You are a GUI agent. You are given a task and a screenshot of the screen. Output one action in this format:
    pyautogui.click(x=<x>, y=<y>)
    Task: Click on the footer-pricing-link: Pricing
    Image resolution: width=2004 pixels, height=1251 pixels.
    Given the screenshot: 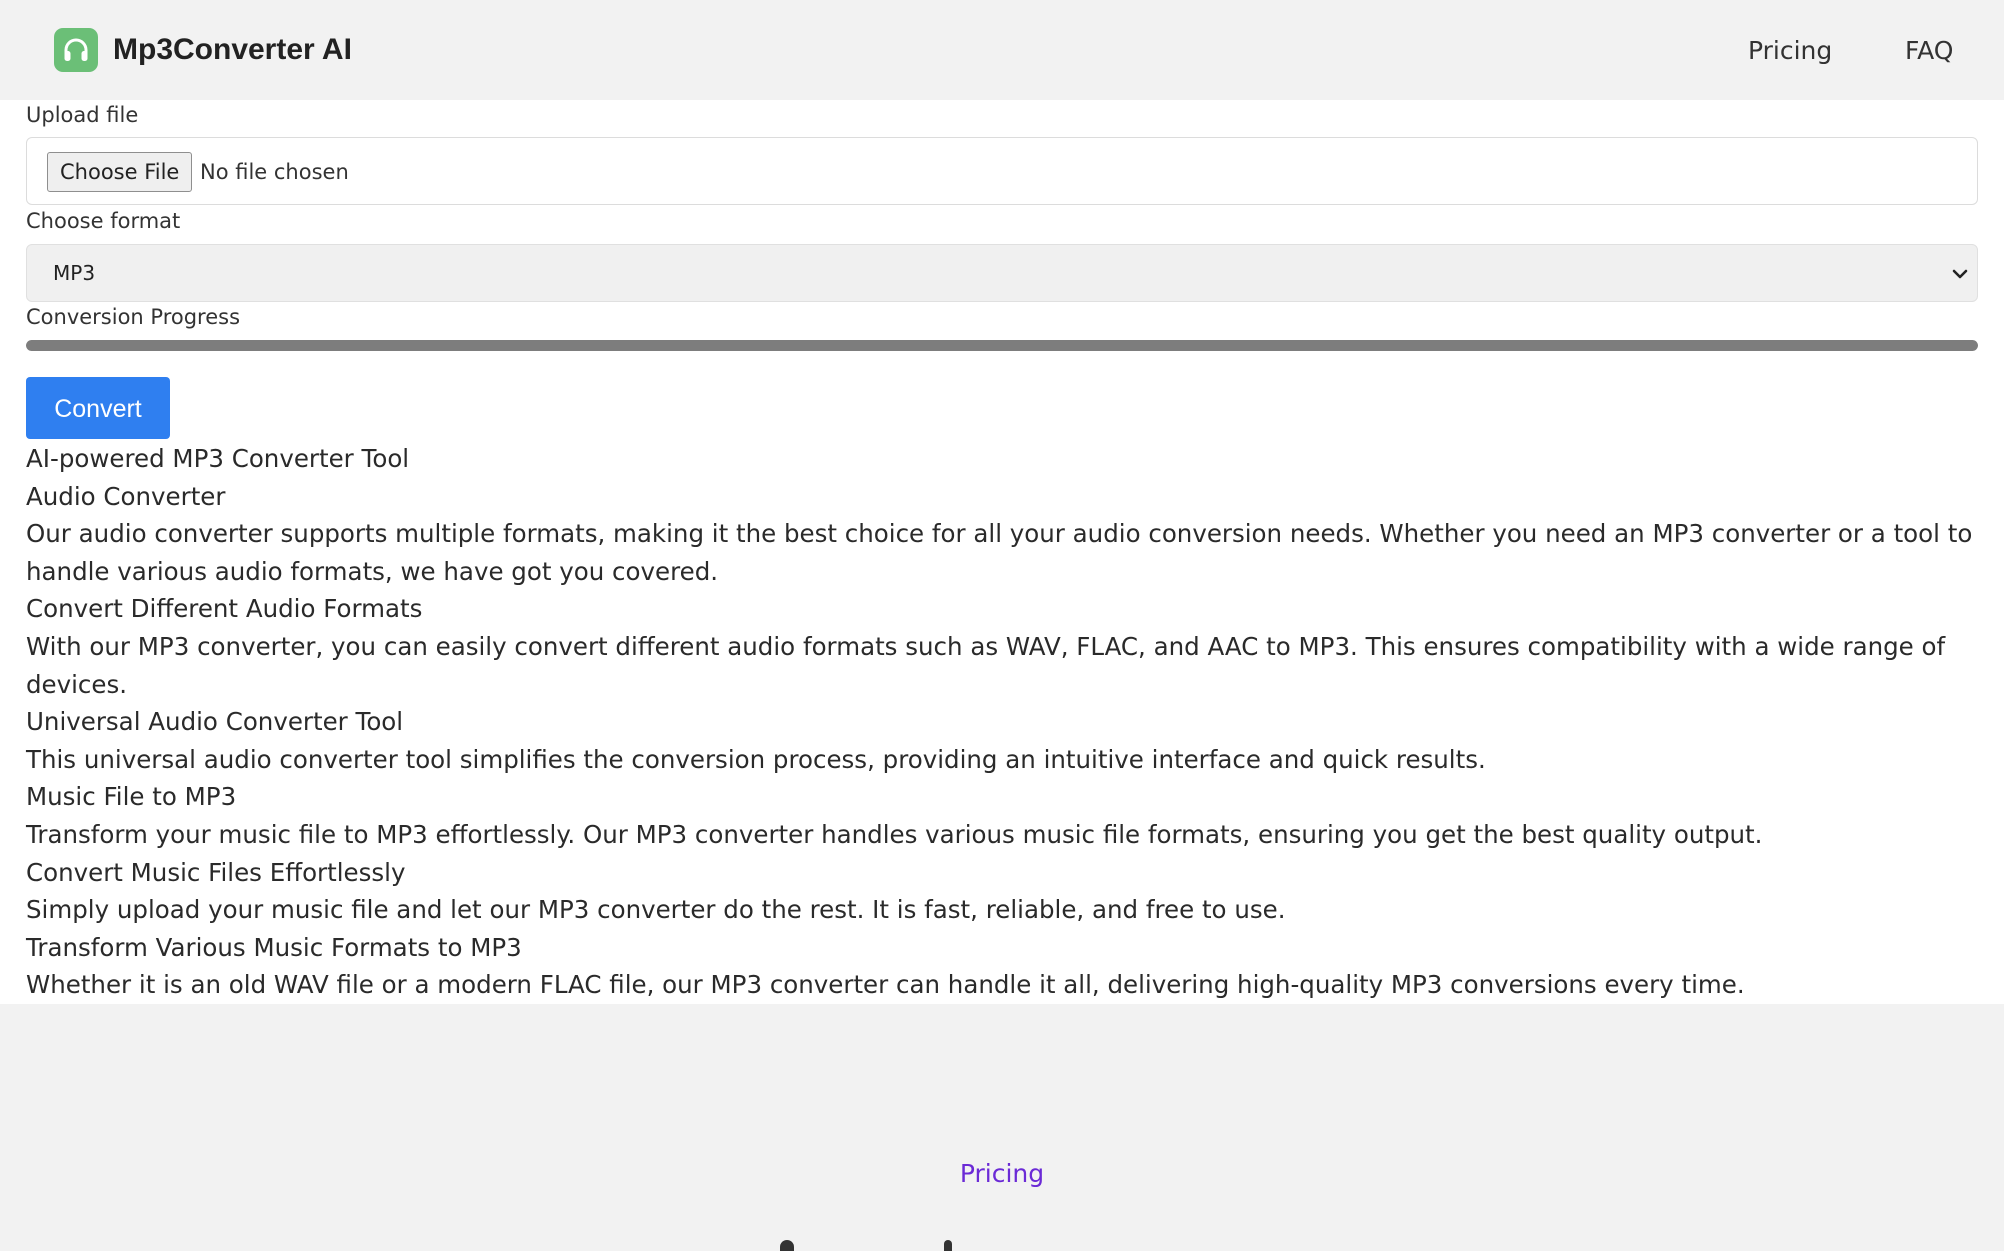 What is the action you would take?
    pyautogui.click(x=1002, y=1174)
    